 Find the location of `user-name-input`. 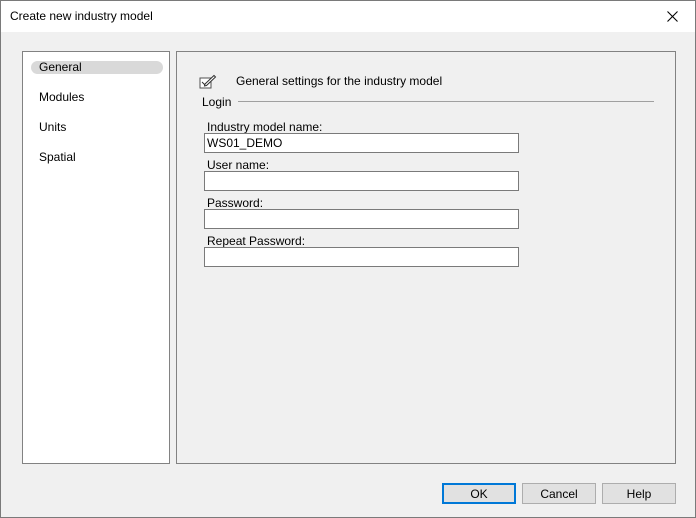

user-name-input is located at coordinates (361, 181).